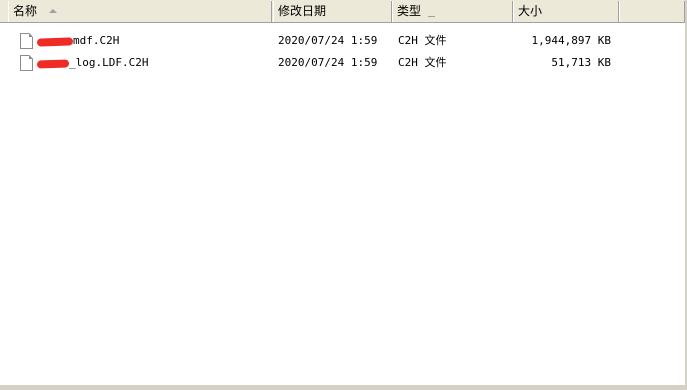  What do you see at coordinates (571, 40) in the screenshot?
I see `file-size: 1,944,897 KB` at bounding box center [571, 40].